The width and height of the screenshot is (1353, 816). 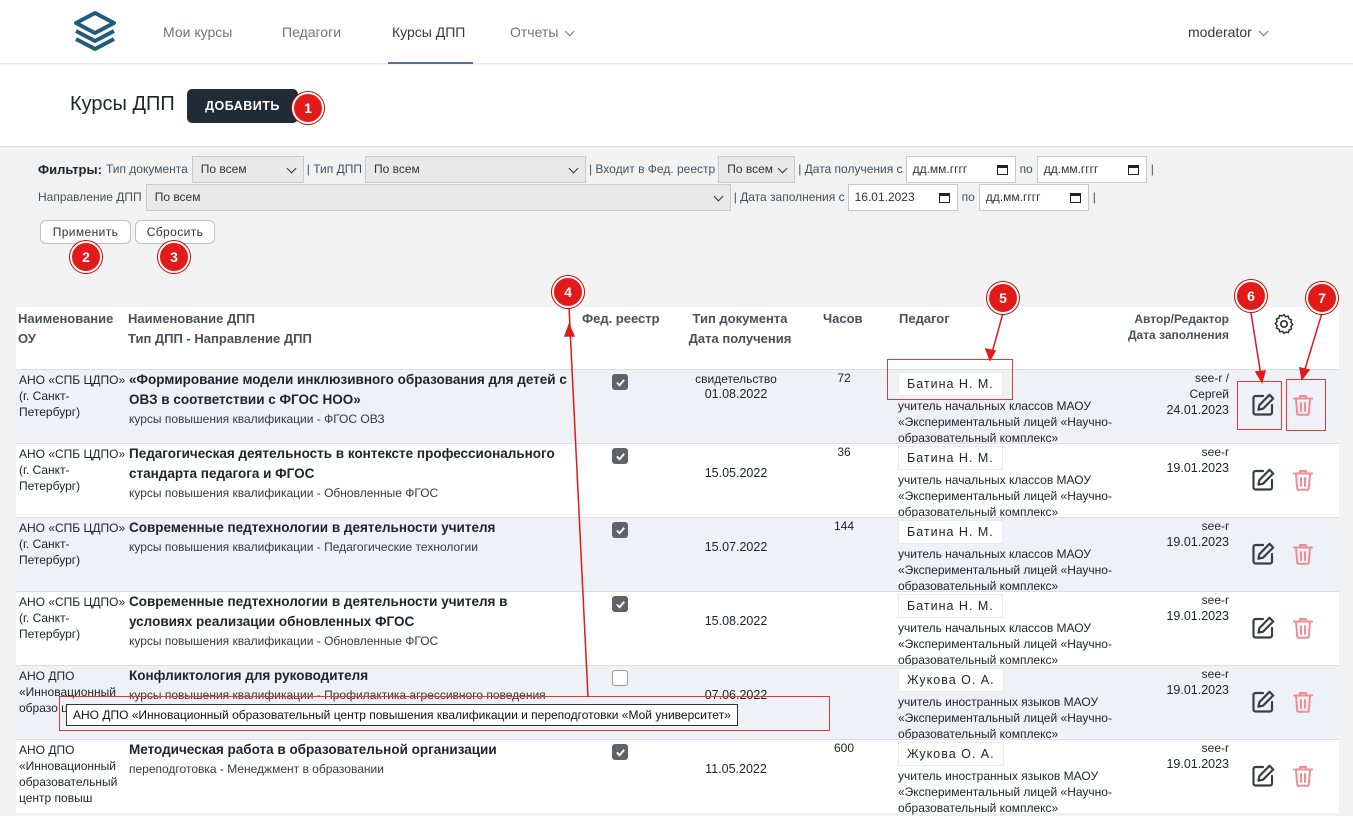 I want to click on dpp-type: курсы повышения квалификации - ФГОС ОВЗ, so click(x=257, y=419).